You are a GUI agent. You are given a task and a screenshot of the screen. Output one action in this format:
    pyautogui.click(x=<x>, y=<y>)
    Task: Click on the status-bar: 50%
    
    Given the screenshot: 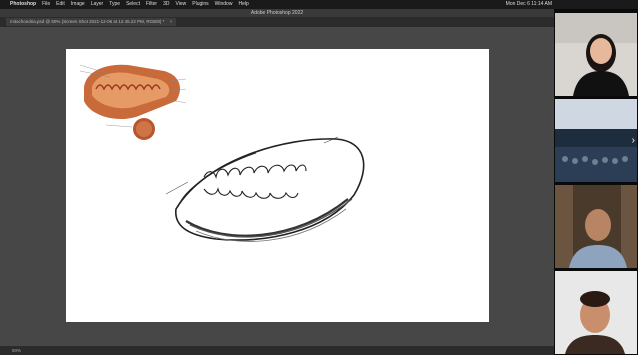 What is the action you would take?
    pyautogui.click(x=277, y=350)
    